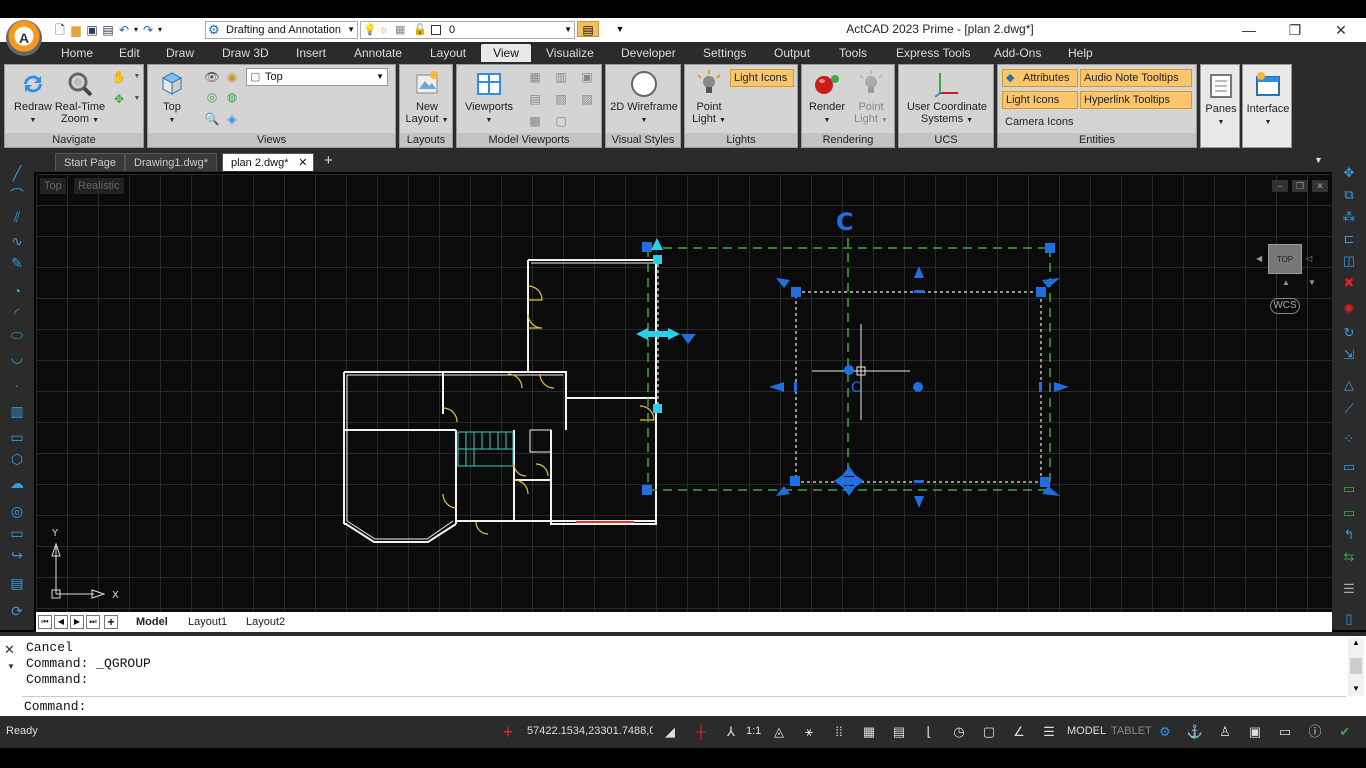  I want to click on quick-properties-icon: ⌊, so click(929, 732).